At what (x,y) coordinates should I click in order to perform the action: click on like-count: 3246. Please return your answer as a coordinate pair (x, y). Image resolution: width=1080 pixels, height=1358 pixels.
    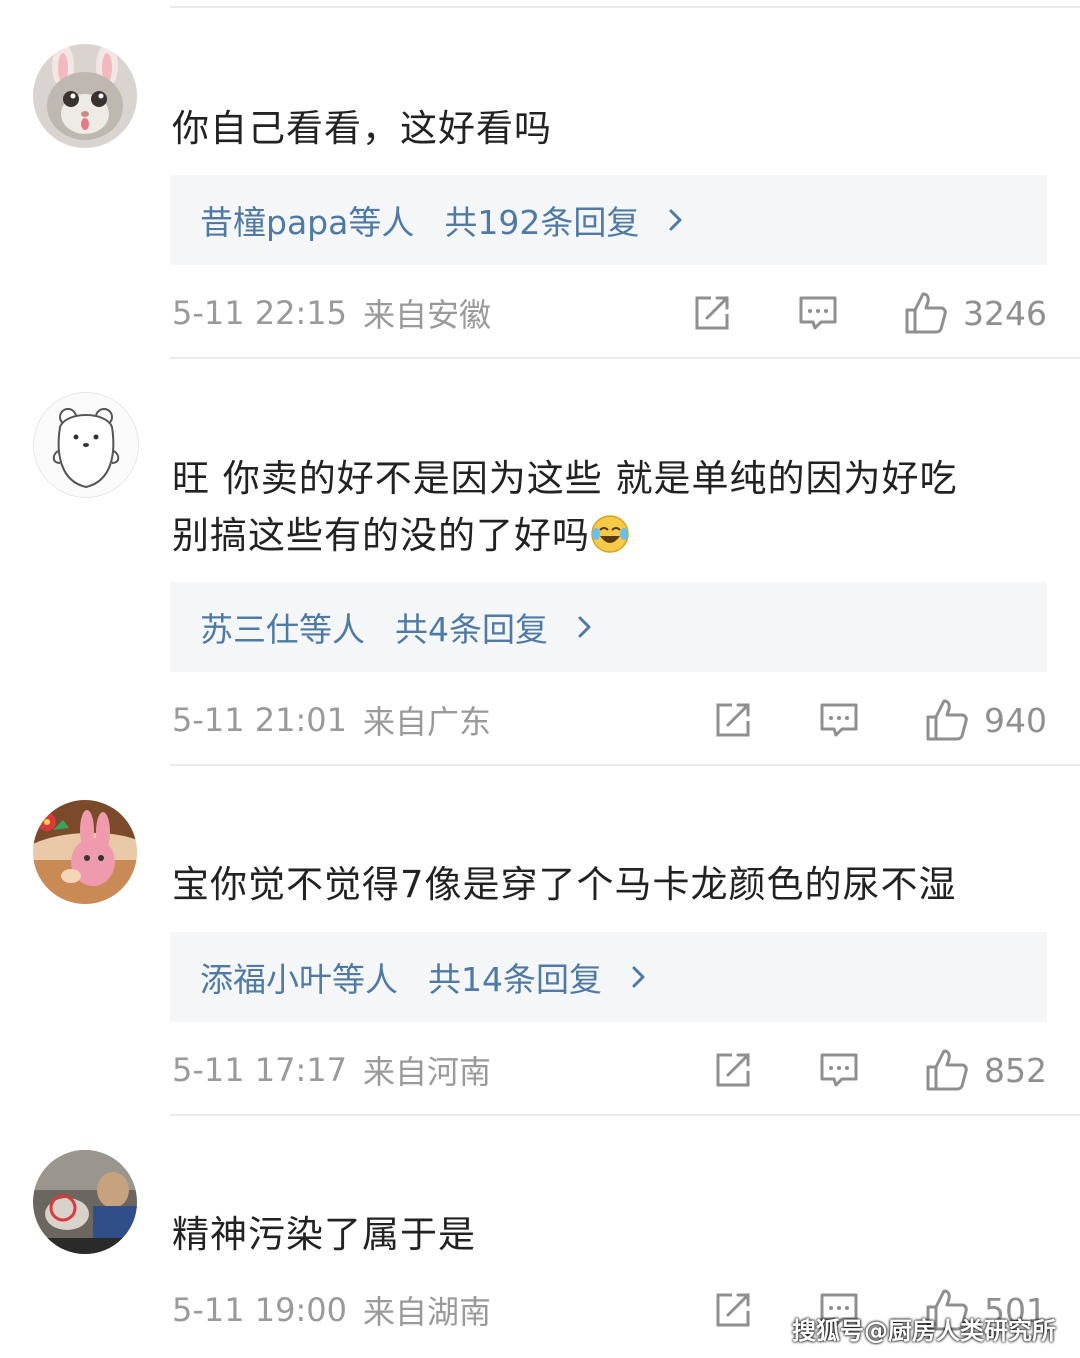
    Looking at the image, I should click on (1005, 313).